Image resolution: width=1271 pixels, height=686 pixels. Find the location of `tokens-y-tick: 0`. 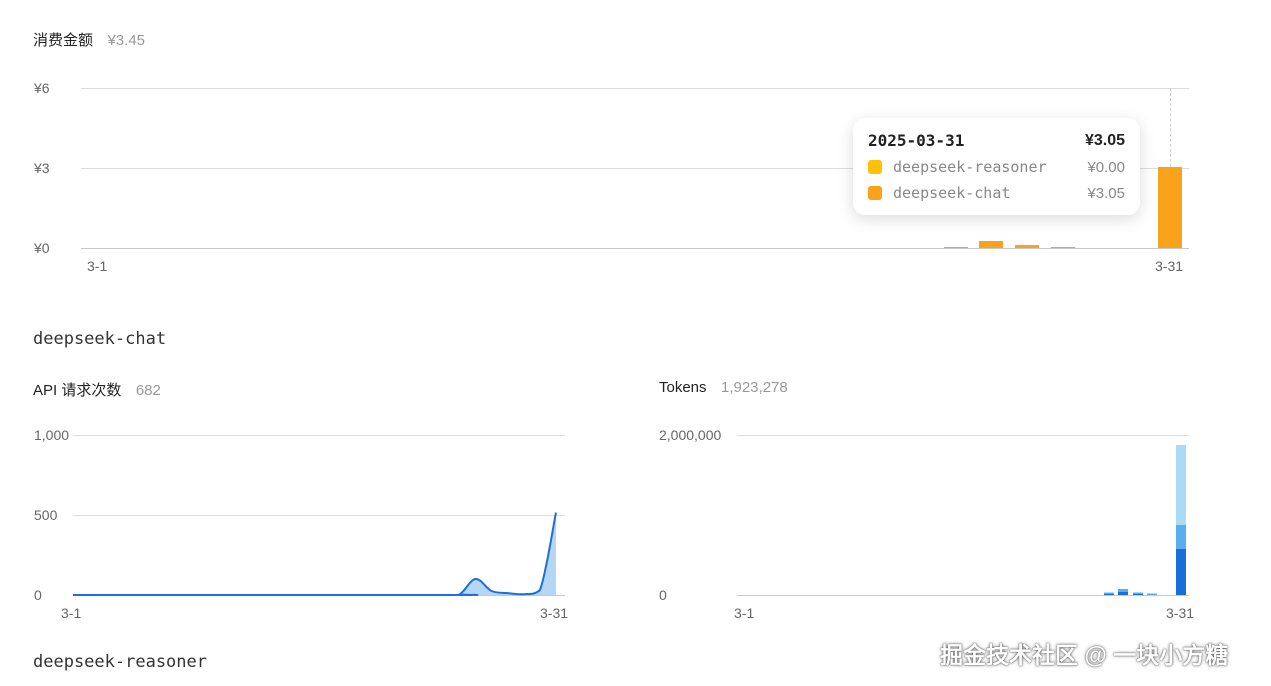

tokens-y-tick: 0 is located at coordinates (663, 595).